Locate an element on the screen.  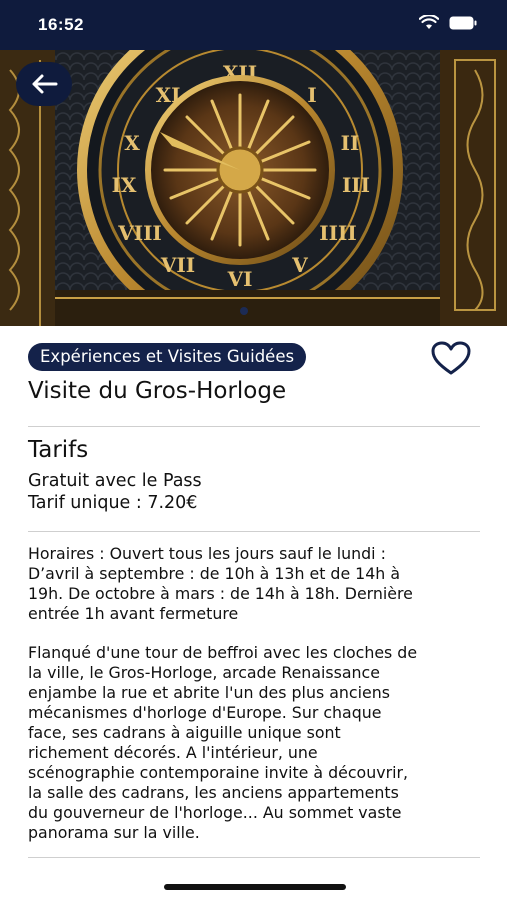
category-badge: Expériences et Visites Guidées is located at coordinates (167, 357).